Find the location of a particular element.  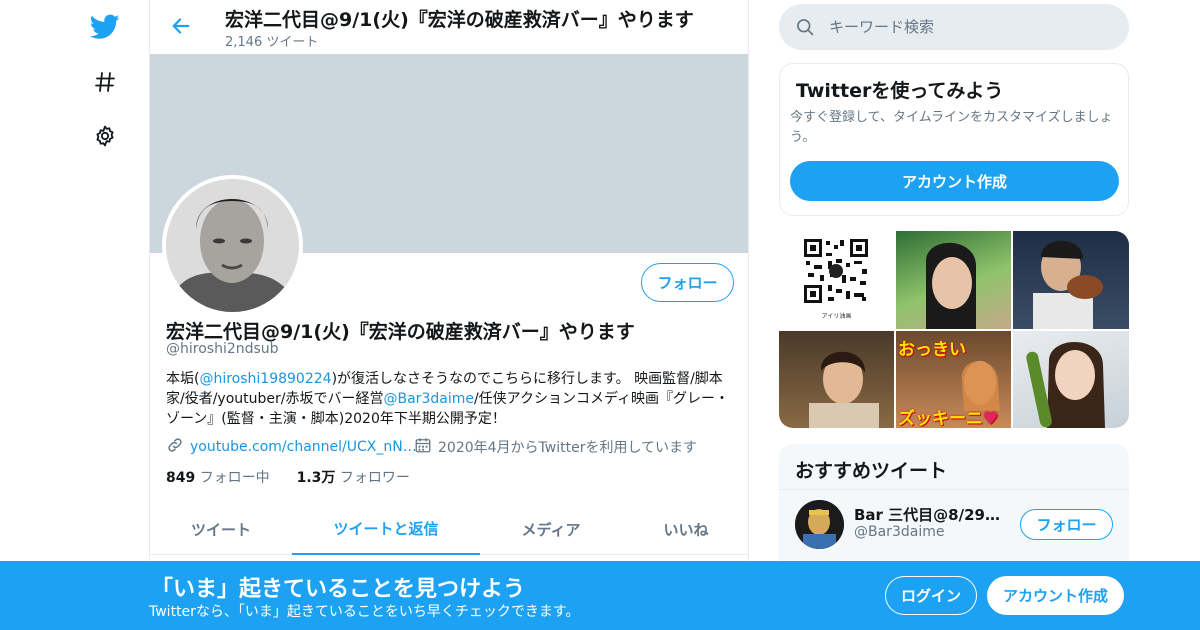

bio-mention-link: @Bar3daime is located at coordinates (429, 399).